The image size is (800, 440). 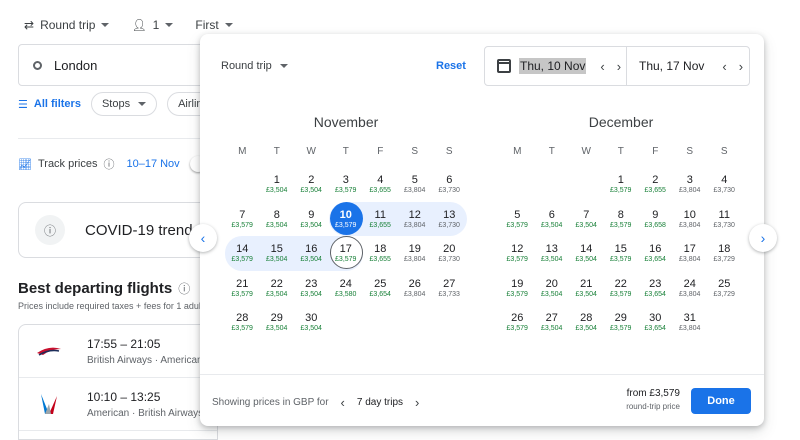 I want to click on day-cell: 8 £3,504, so click(x=277, y=219).